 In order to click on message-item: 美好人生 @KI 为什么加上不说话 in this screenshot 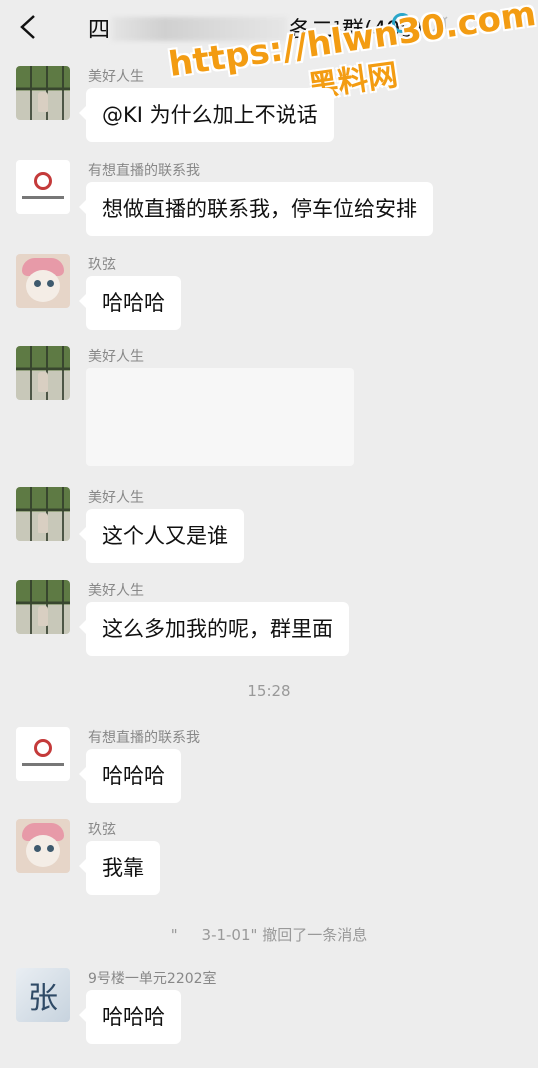, I will do `click(269, 104)`.